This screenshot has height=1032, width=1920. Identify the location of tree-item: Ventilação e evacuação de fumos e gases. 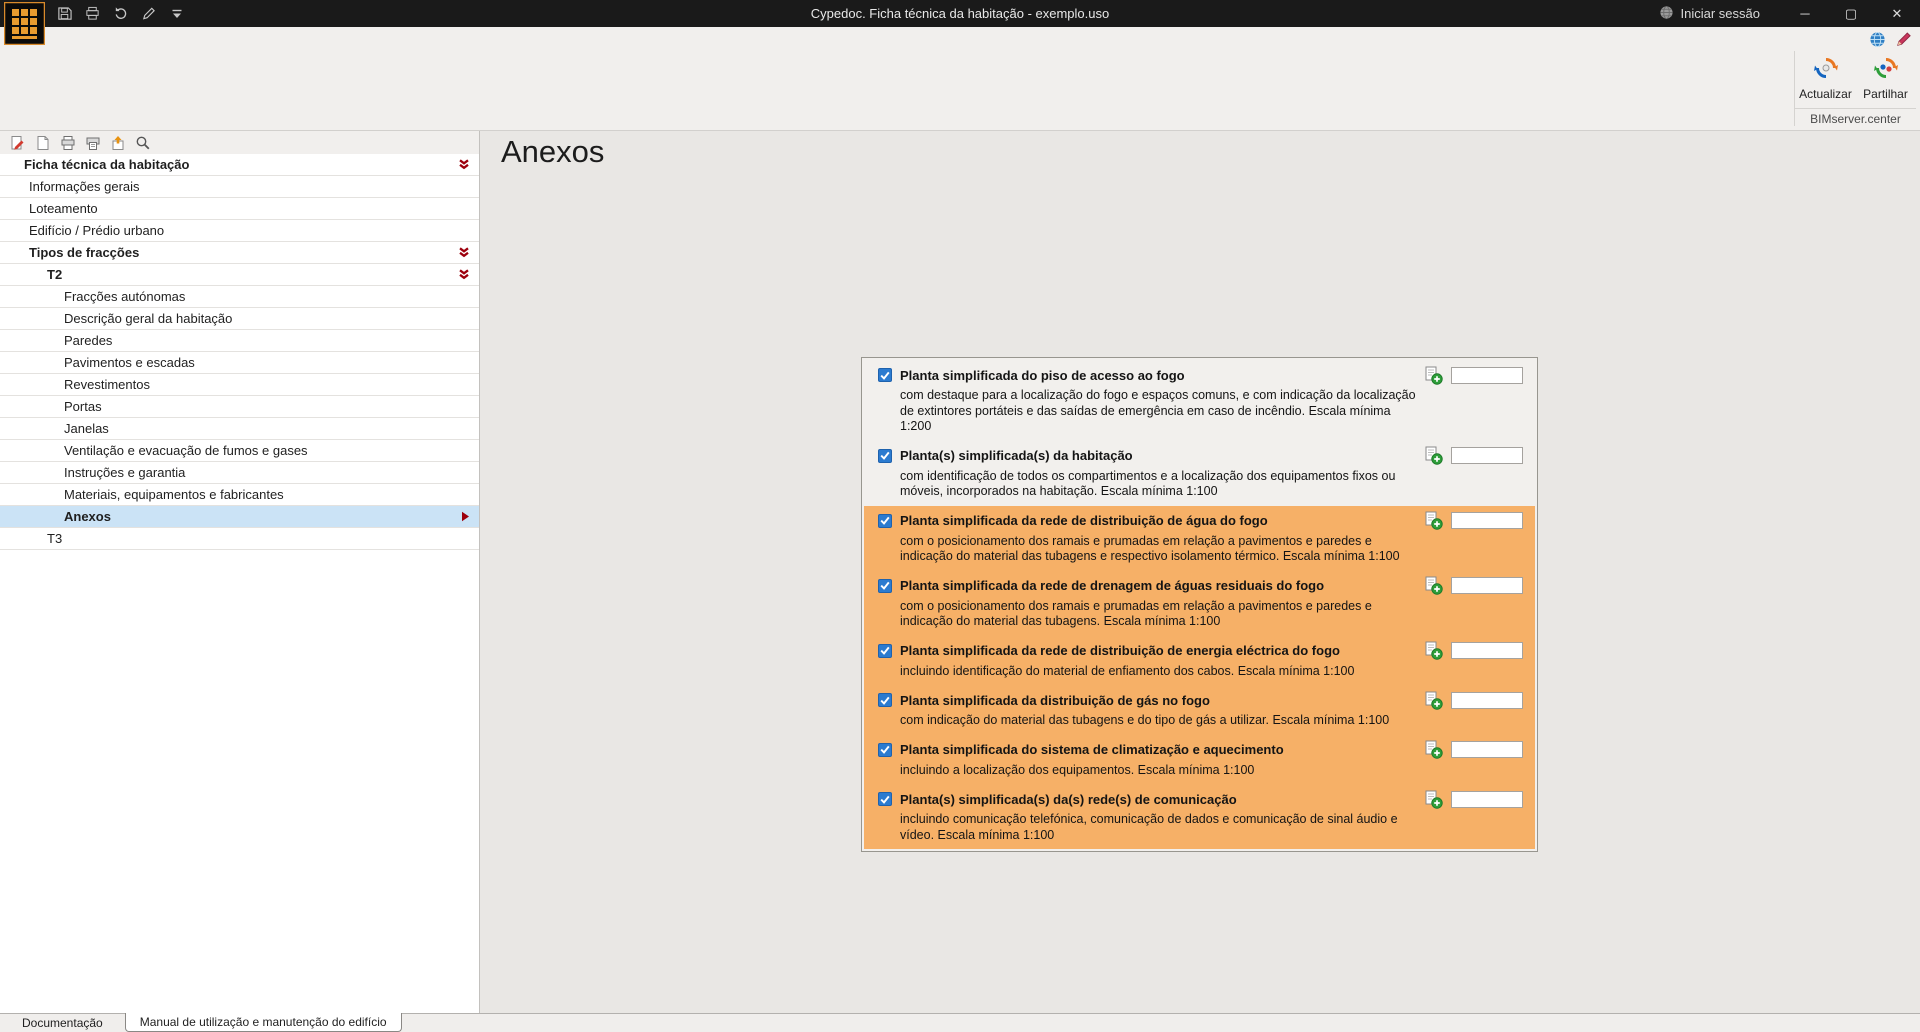
(239, 451).